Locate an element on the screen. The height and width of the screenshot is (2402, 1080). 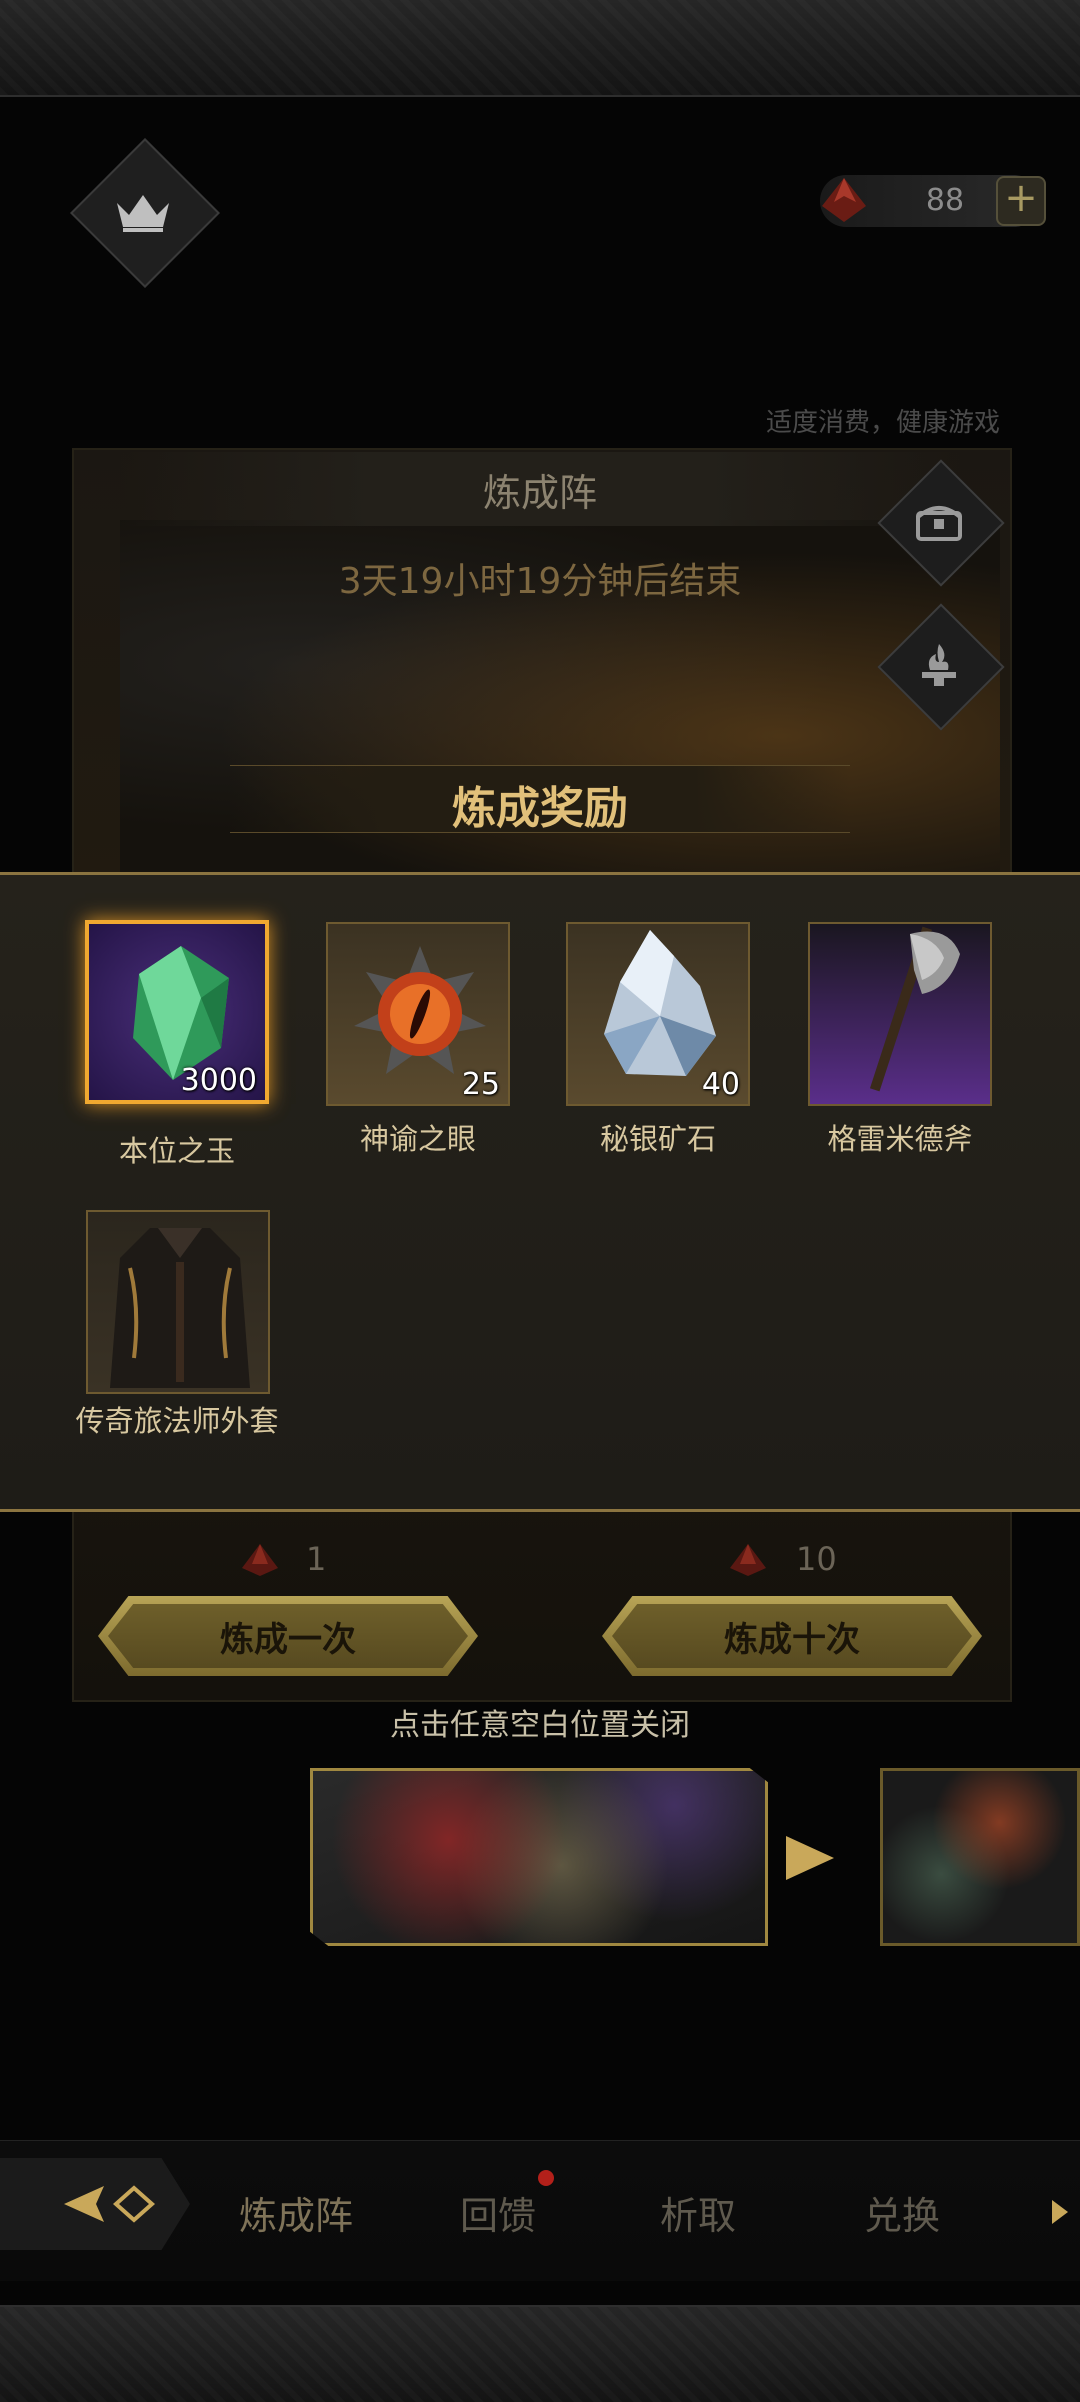
item-name: 本位之玉 is located at coordinates (176, 1151).